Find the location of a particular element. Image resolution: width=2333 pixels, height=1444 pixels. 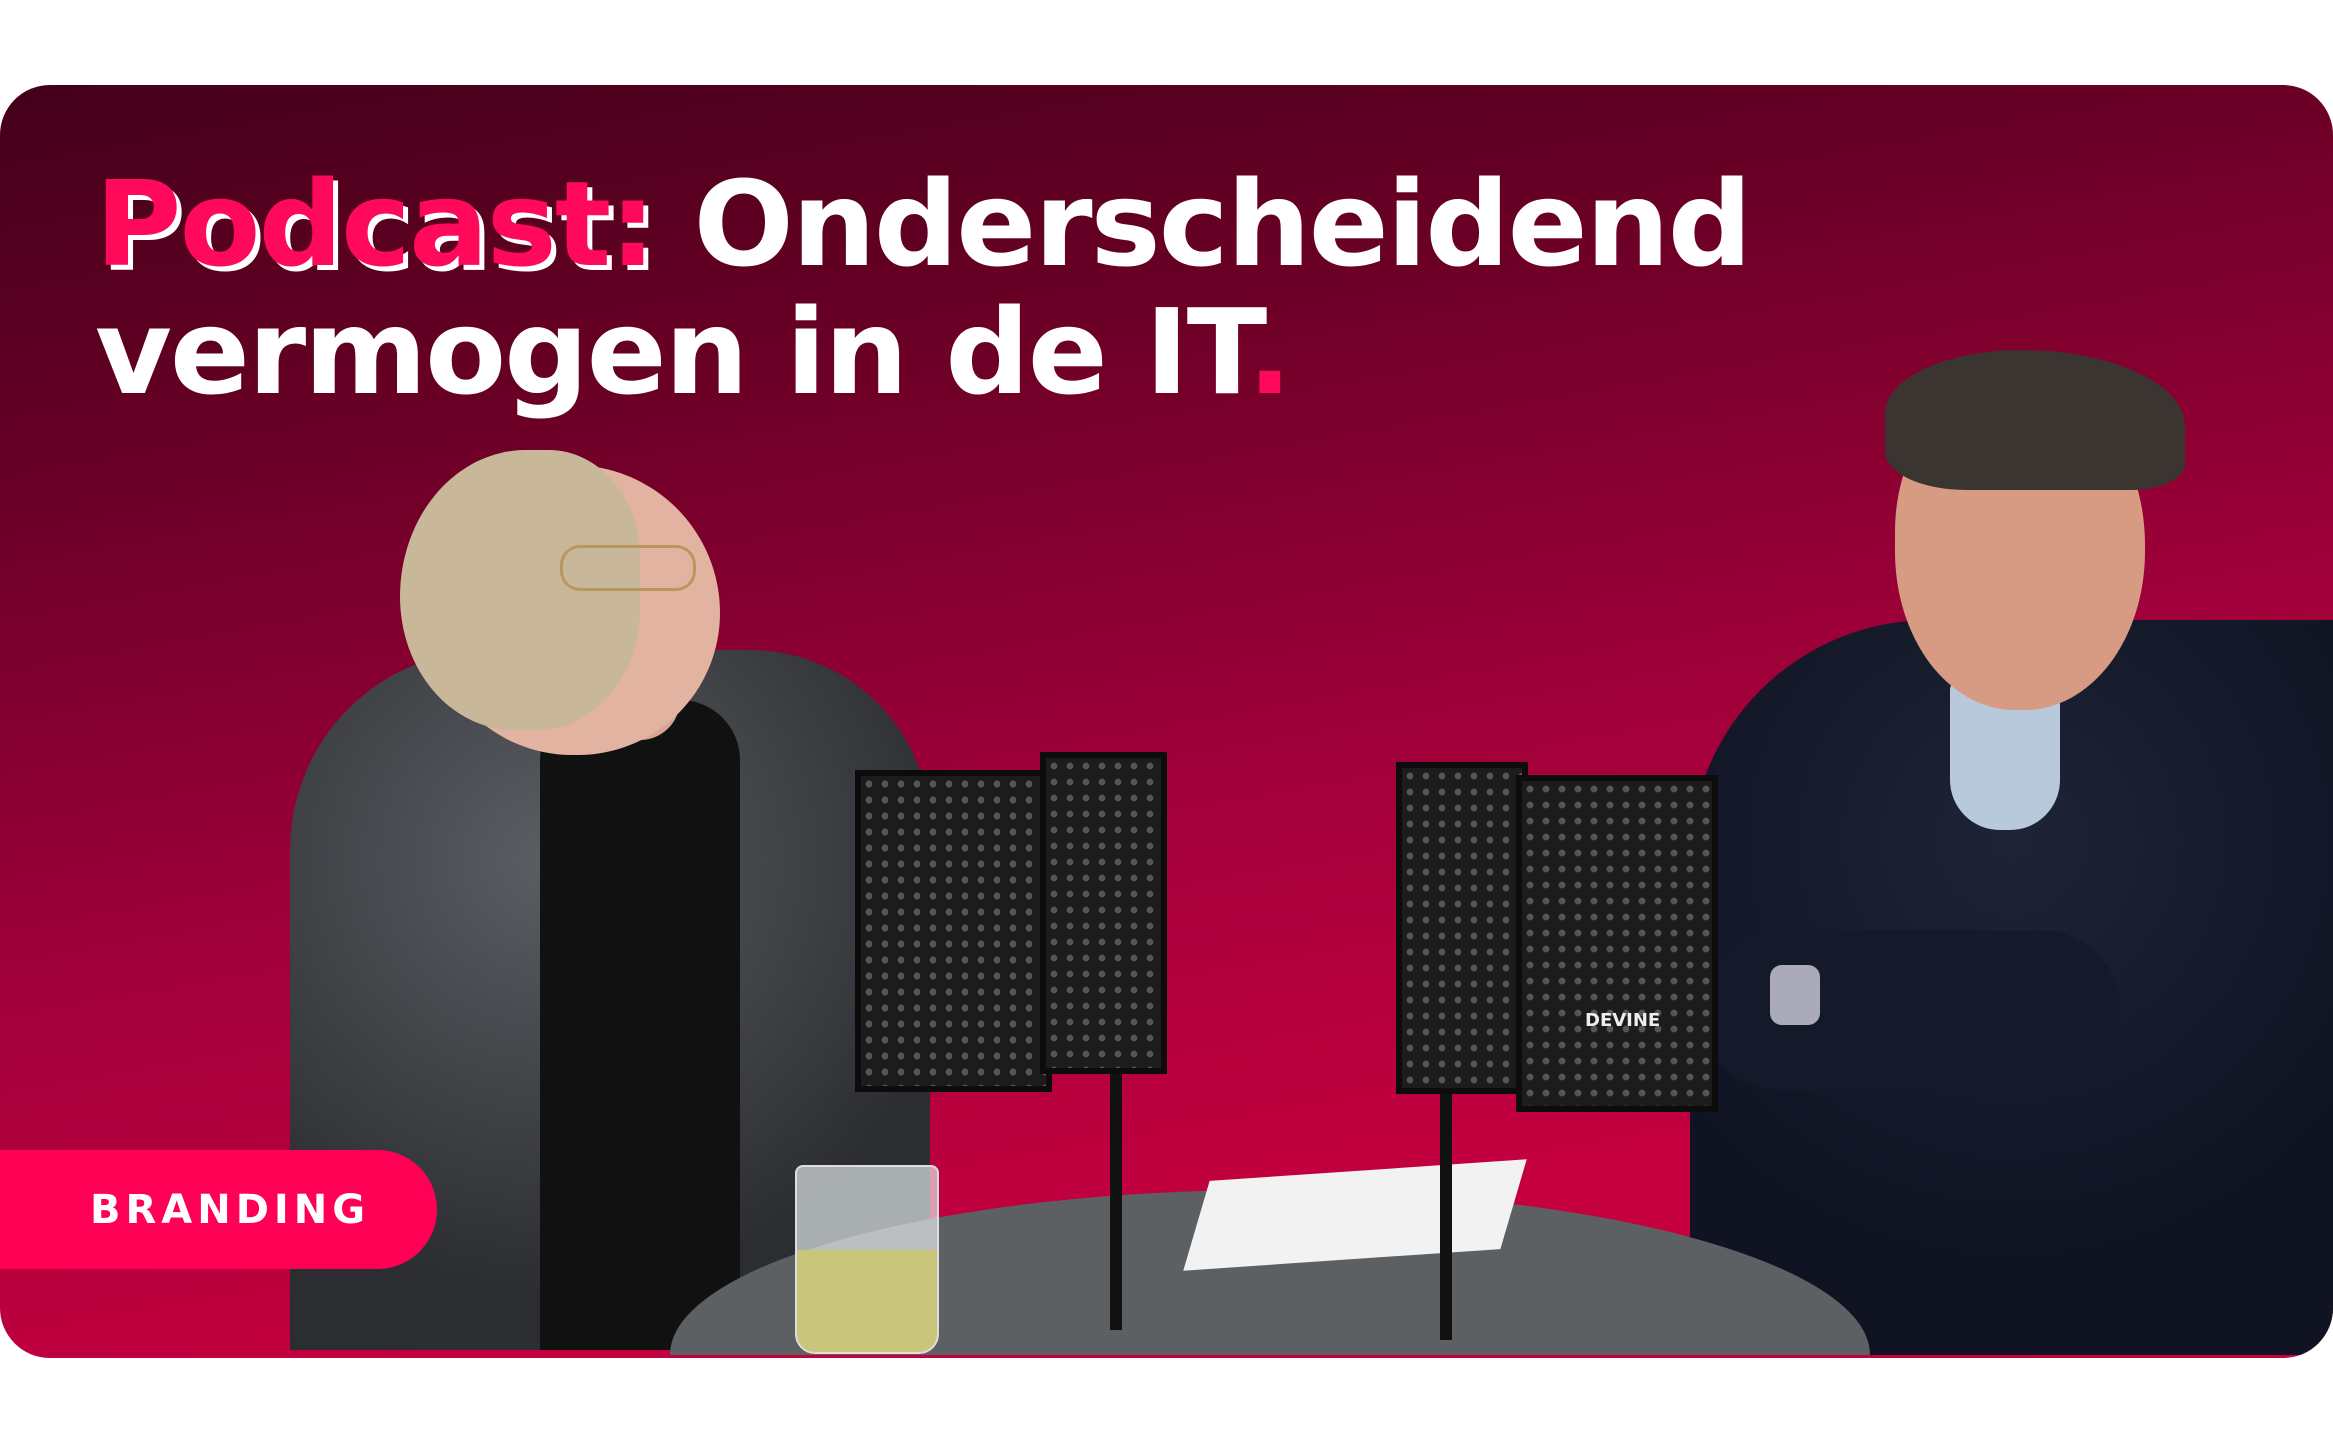

title-line2: vermogen in de IT is located at coordinates (672, 352).